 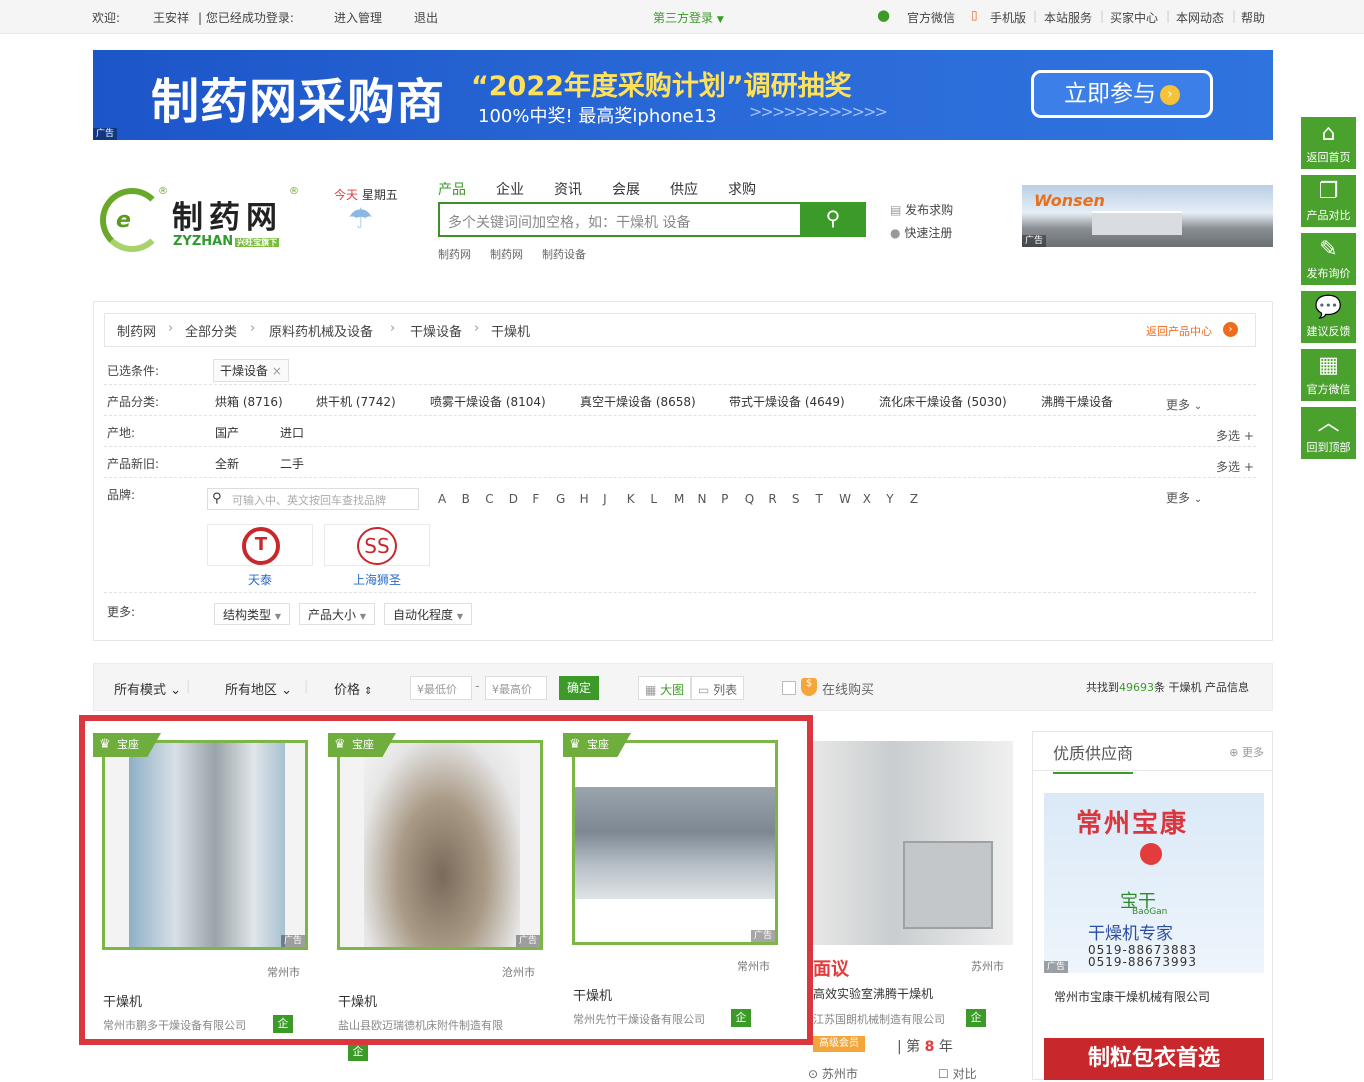 What do you see at coordinates (258, 688) in the screenshot?
I see `region-dropdown: 所有地区 ⌄` at bounding box center [258, 688].